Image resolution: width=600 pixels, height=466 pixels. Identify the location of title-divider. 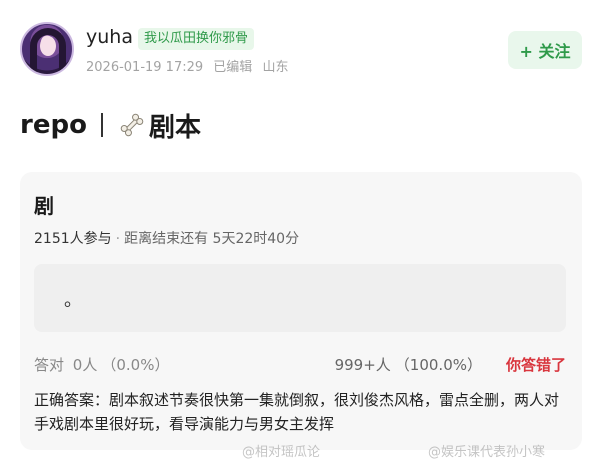
(101, 125).